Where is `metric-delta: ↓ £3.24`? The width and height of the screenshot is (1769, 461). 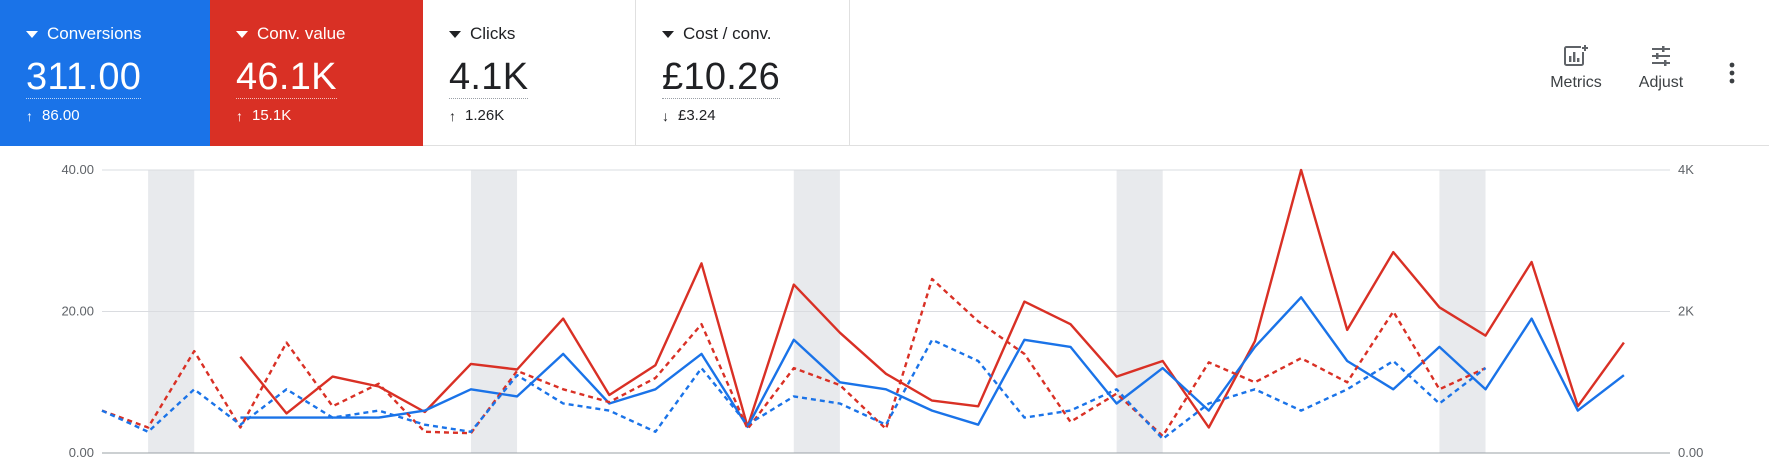 metric-delta: ↓ £3.24 is located at coordinates (755, 115).